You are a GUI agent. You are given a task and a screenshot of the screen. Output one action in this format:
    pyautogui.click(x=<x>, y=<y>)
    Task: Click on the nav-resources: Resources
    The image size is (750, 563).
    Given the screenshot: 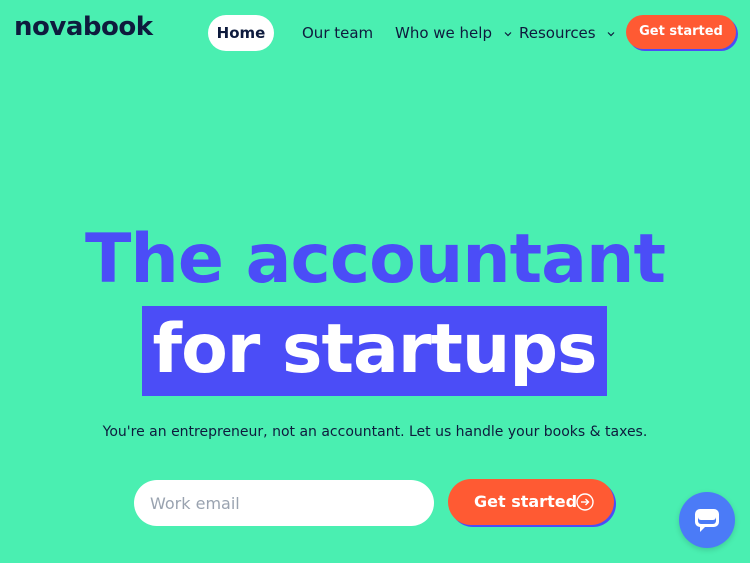 What is the action you would take?
    pyautogui.click(x=567, y=33)
    